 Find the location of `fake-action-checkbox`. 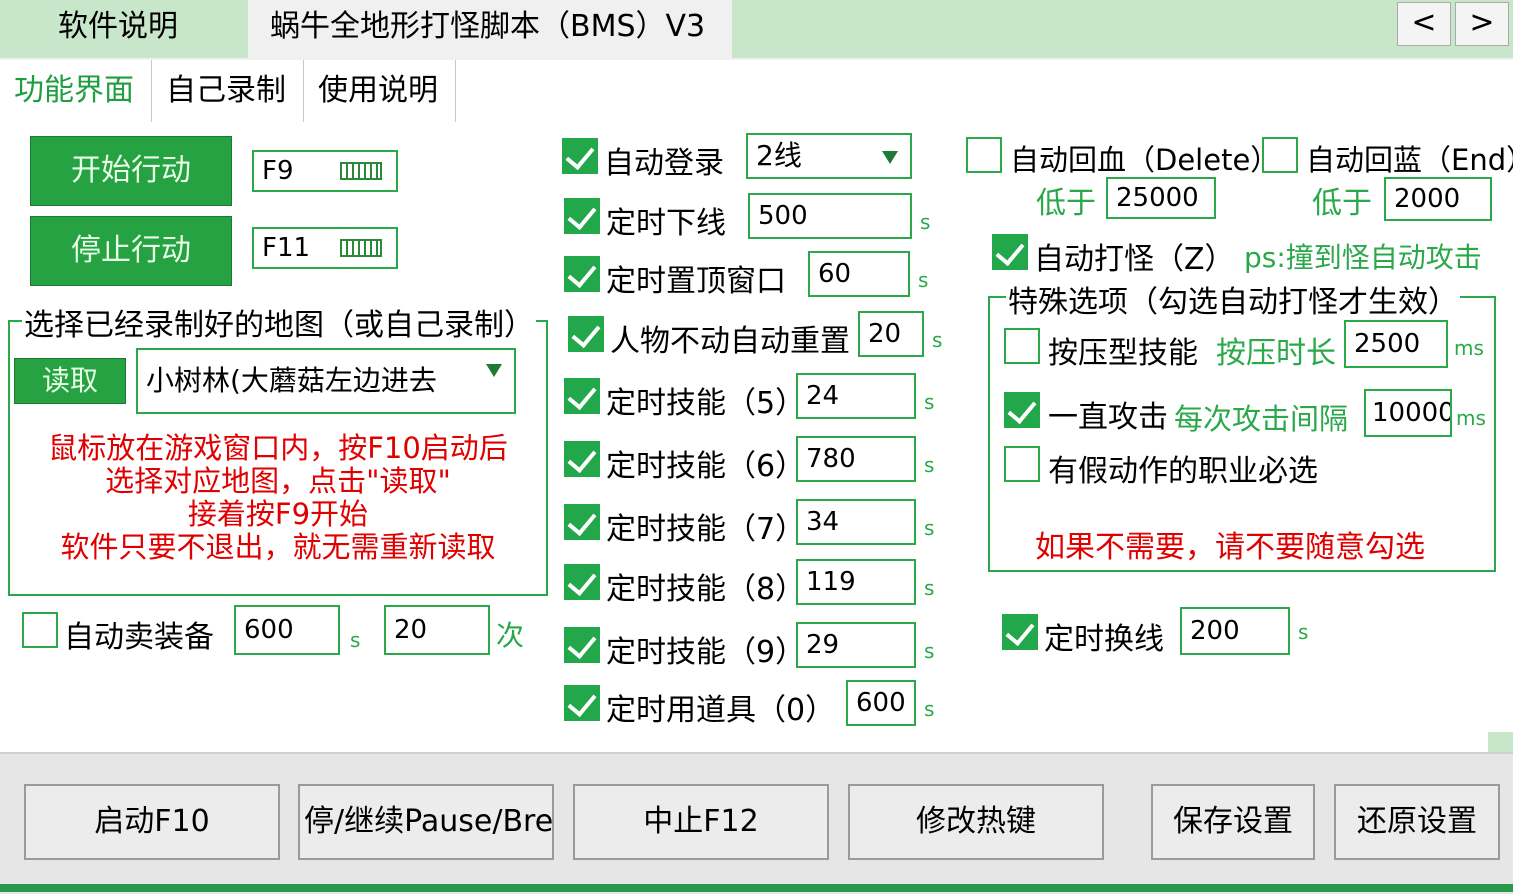

fake-action-checkbox is located at coordinates (1022, 464).